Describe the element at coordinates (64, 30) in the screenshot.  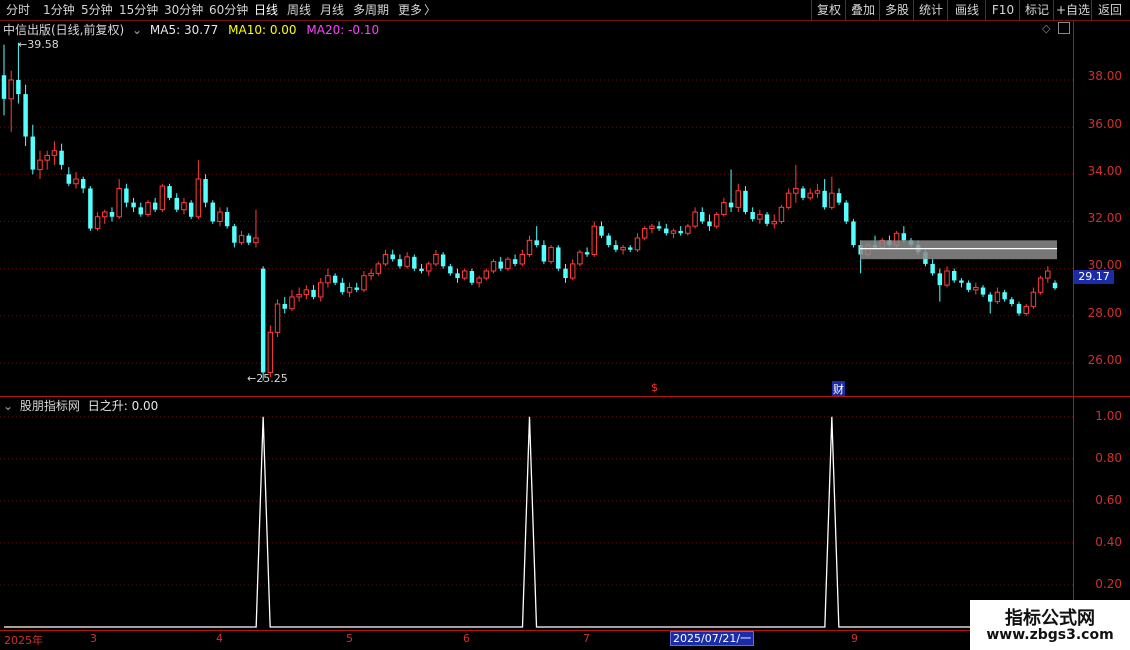
I see `stock-title: 中信出版(日线,前复权)` at that location.